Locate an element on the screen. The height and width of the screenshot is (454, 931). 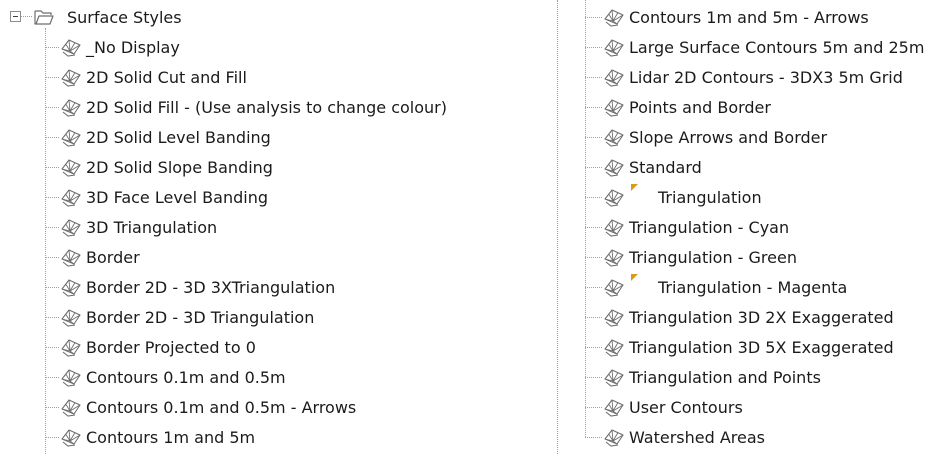
surface-style-item: Border 2D - 3D 3XTriangulation is located at coordinates (197, 287).